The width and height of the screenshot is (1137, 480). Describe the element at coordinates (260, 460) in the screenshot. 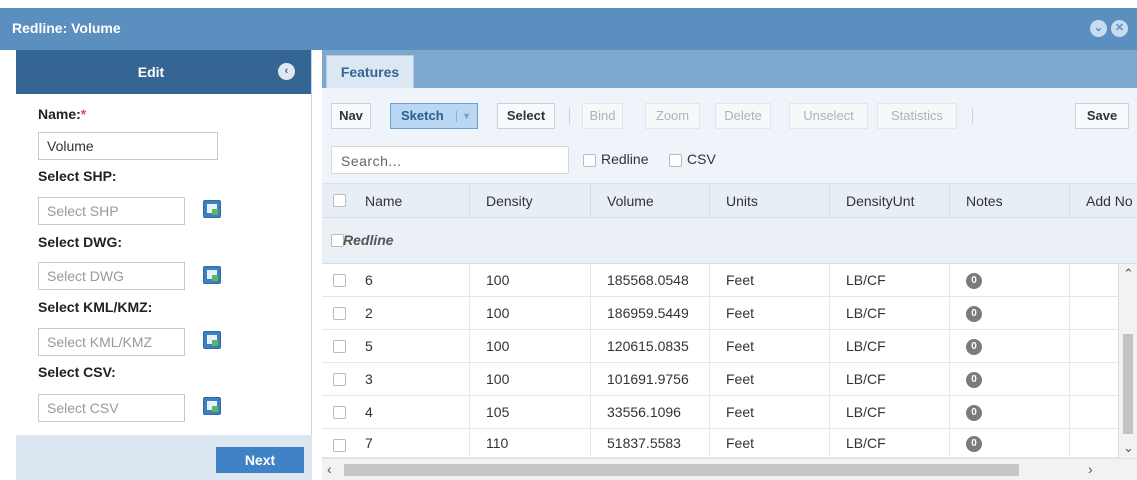

I see `next-button: Next` at that location.